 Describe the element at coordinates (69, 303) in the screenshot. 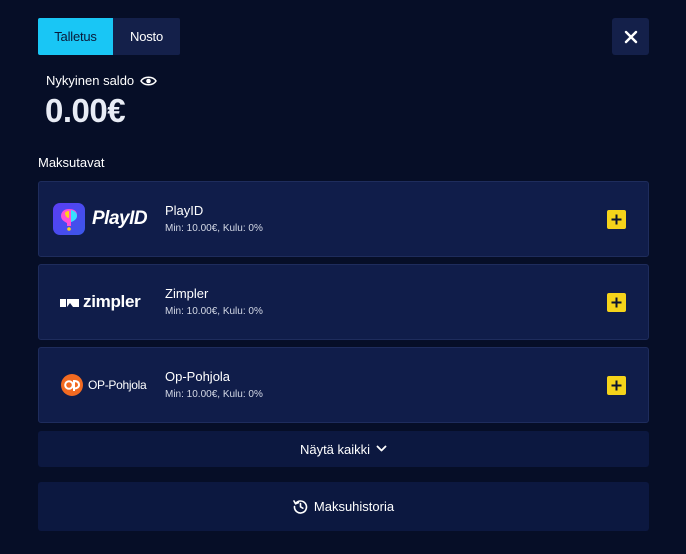

I see `zimpler-logo-icon` at that location.